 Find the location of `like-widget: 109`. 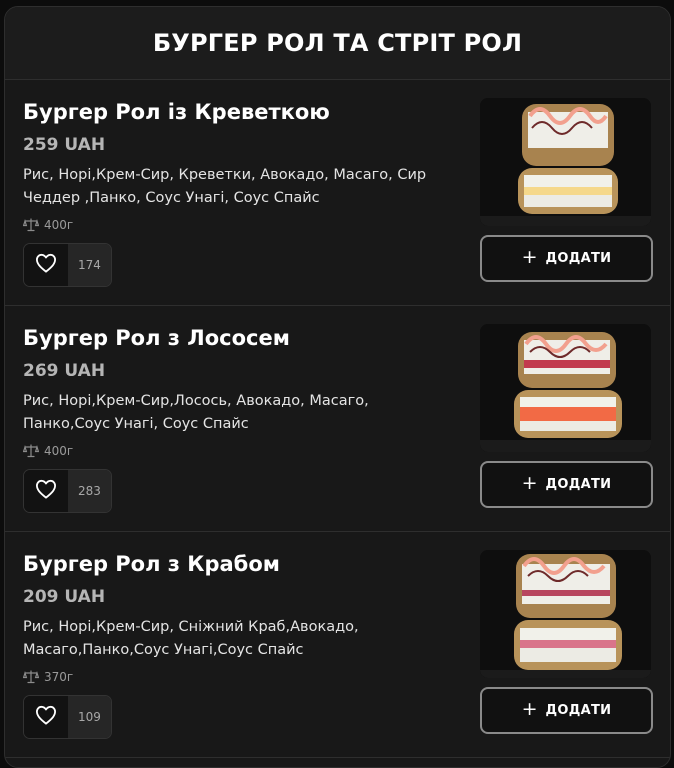

like-widget: 109 is located at coordinates (67, 717).